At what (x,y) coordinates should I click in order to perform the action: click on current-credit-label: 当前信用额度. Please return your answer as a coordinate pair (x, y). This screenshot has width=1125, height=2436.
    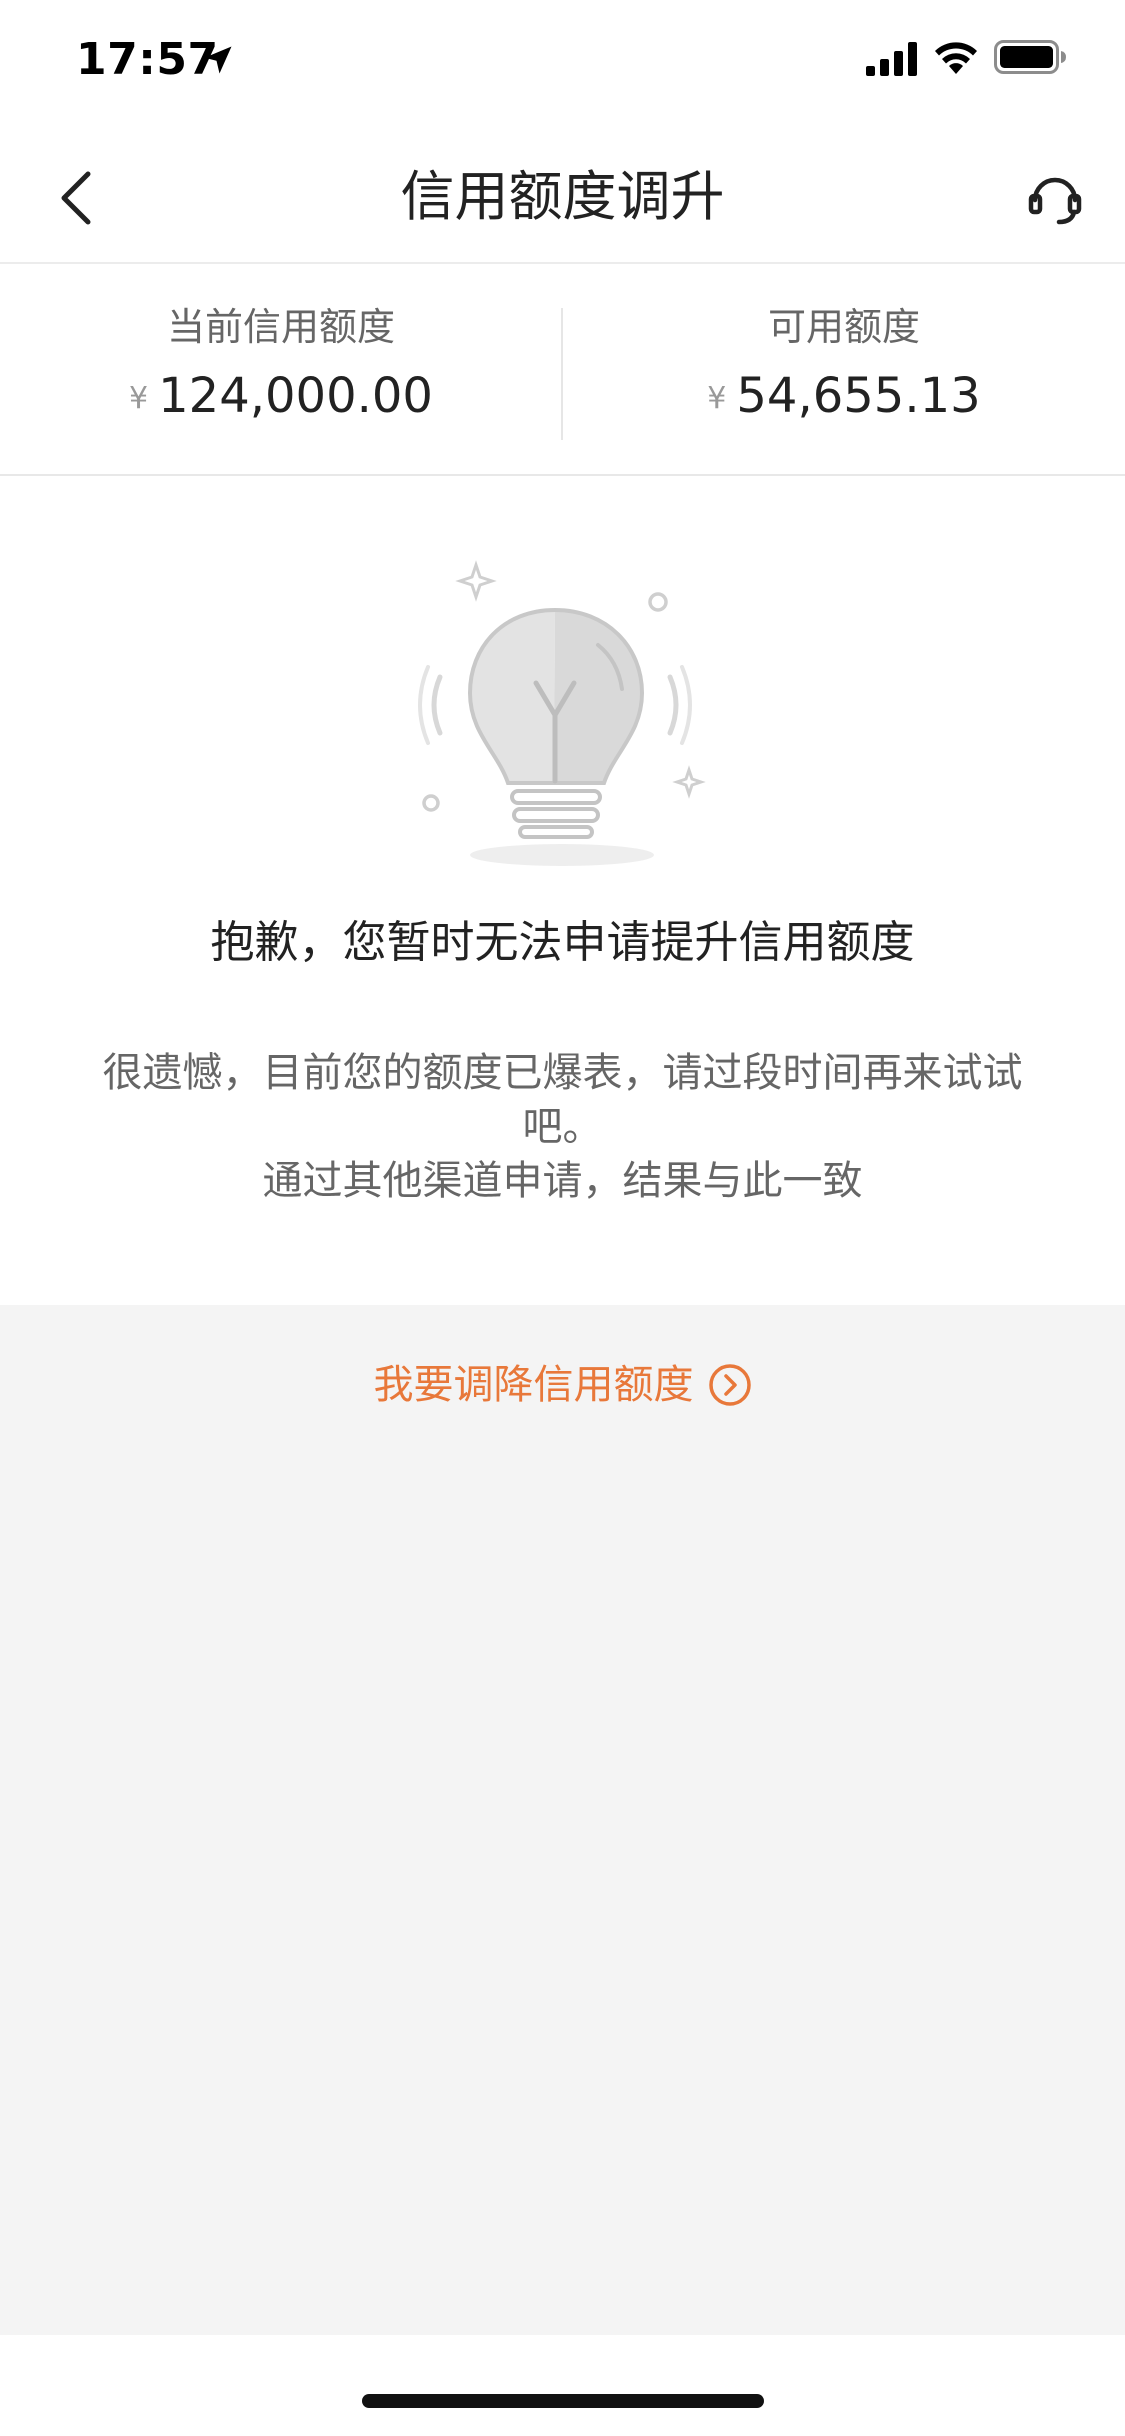
    Looking at the image, I should click on (280, 327).